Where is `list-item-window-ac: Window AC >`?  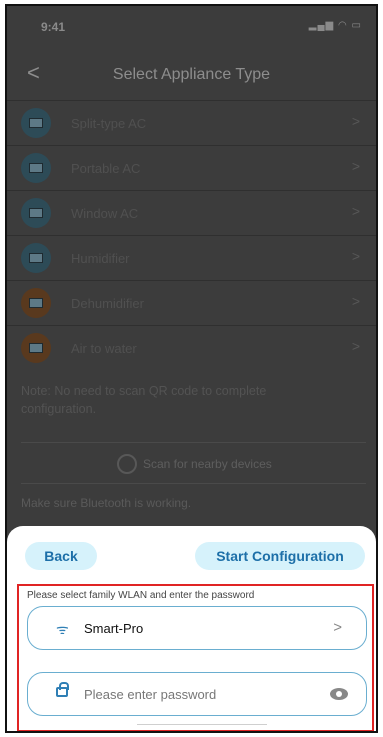 list-item-window-ac: Window AC > is located at coordinates (191, 212).